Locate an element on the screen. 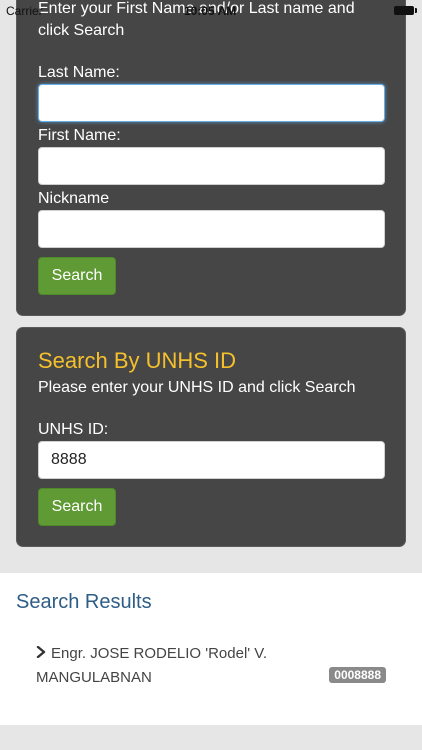  id-search-button: Search is located at coordinates (77, 507).